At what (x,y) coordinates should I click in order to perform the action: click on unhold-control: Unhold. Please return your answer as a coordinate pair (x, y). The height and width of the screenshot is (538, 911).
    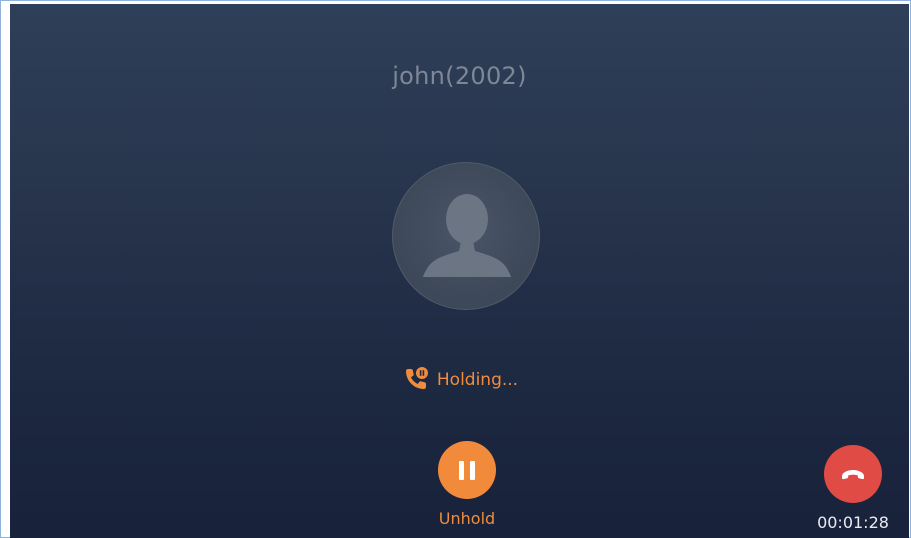
    Looking at the image, I should click on (467, 484).